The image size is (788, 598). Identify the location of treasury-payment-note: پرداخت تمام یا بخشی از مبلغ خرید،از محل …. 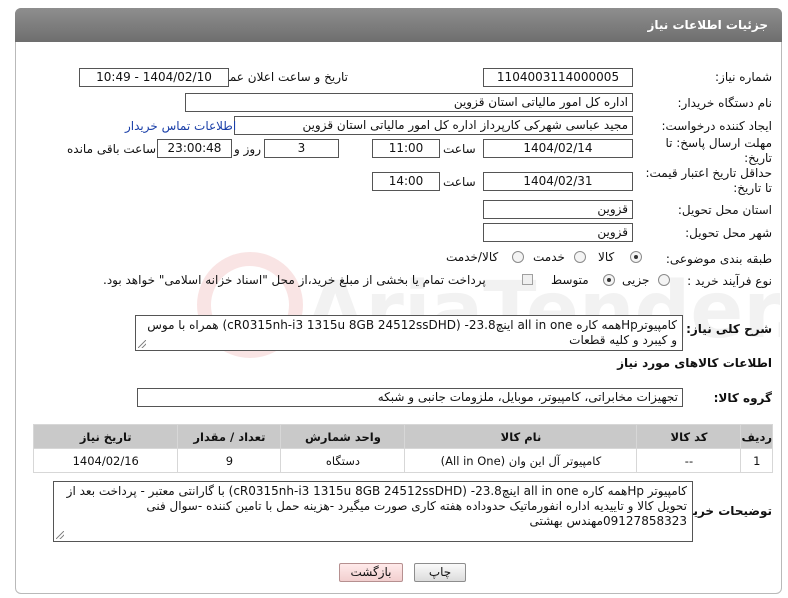
(294, 280).